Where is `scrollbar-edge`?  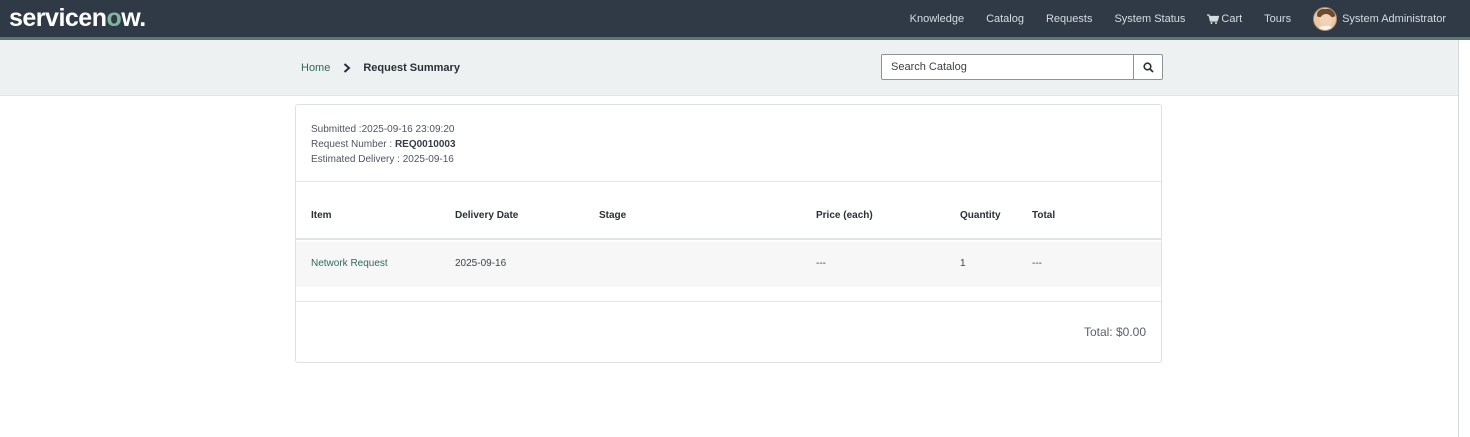
scrollbar-edge is located at coordinates (1458, 238).